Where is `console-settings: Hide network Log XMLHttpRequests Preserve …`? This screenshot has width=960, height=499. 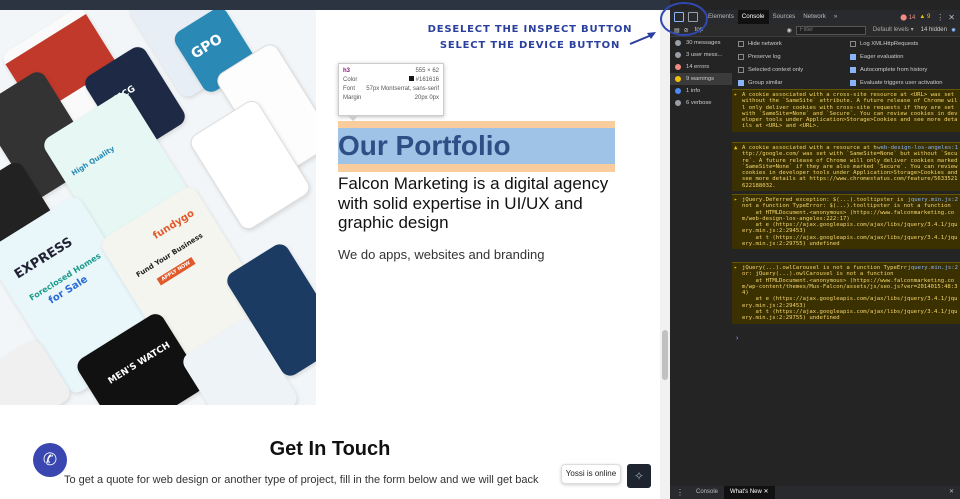
console-settings: Hide network Log XMLHttpRequests Preserve … is located at coordinates (847, 63).